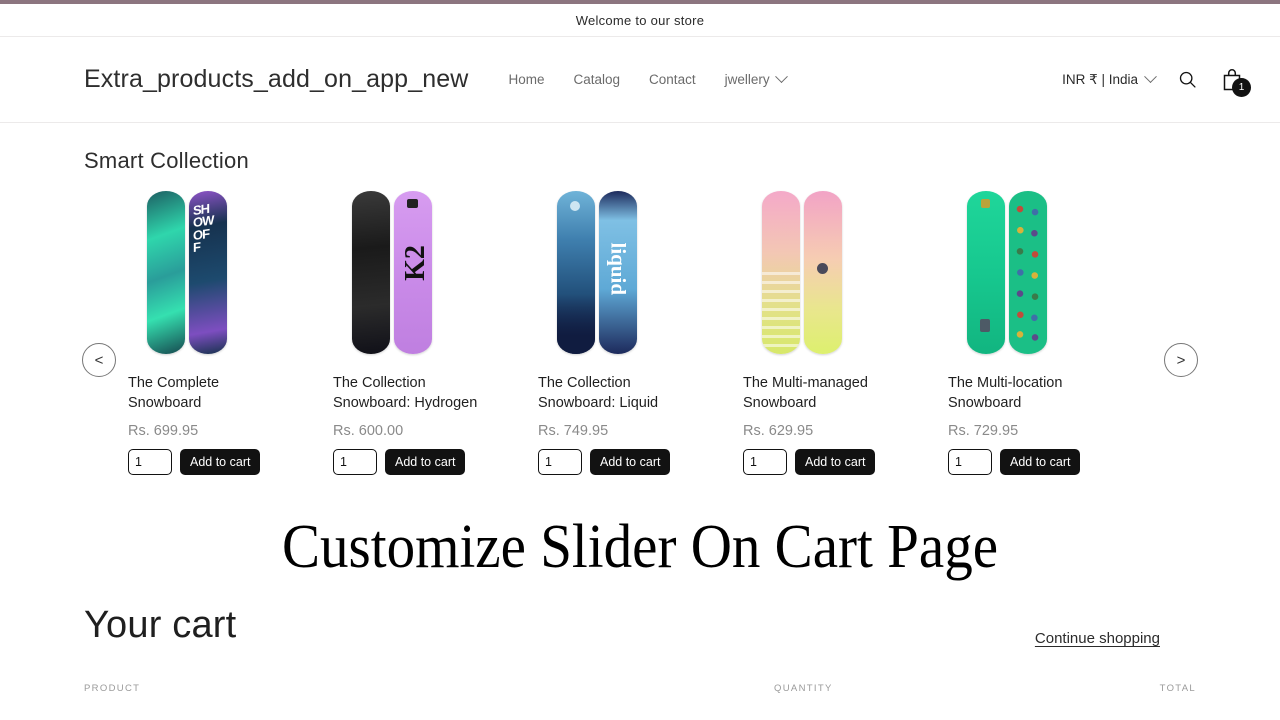 Image resolution: width=1280 pixels, height=720 pixels. Describe the element at coordinates (1181, 360) in the screenshot. I see `carousel-next-button: >` at that location.